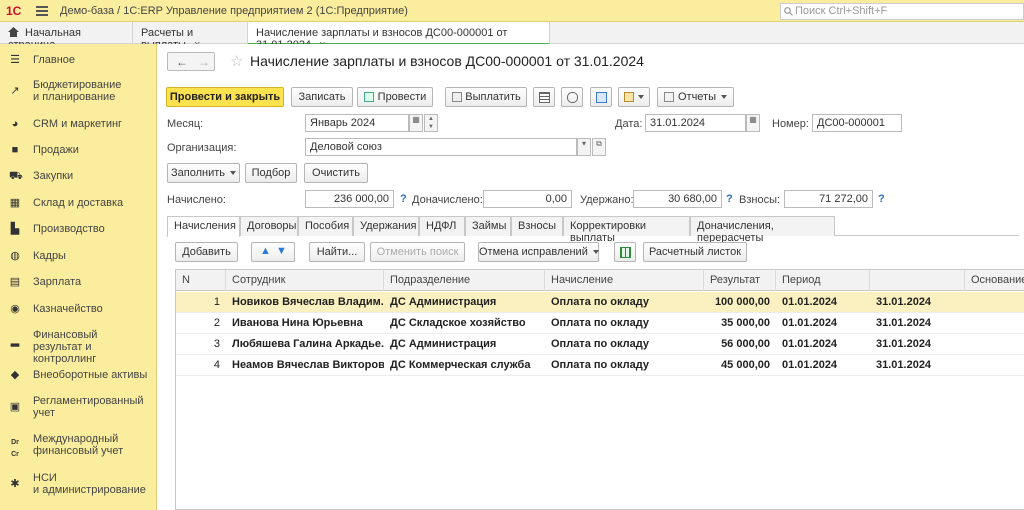 This screenshot has height=510, width=1024. I want to click on post-icon, so click(369, 97).